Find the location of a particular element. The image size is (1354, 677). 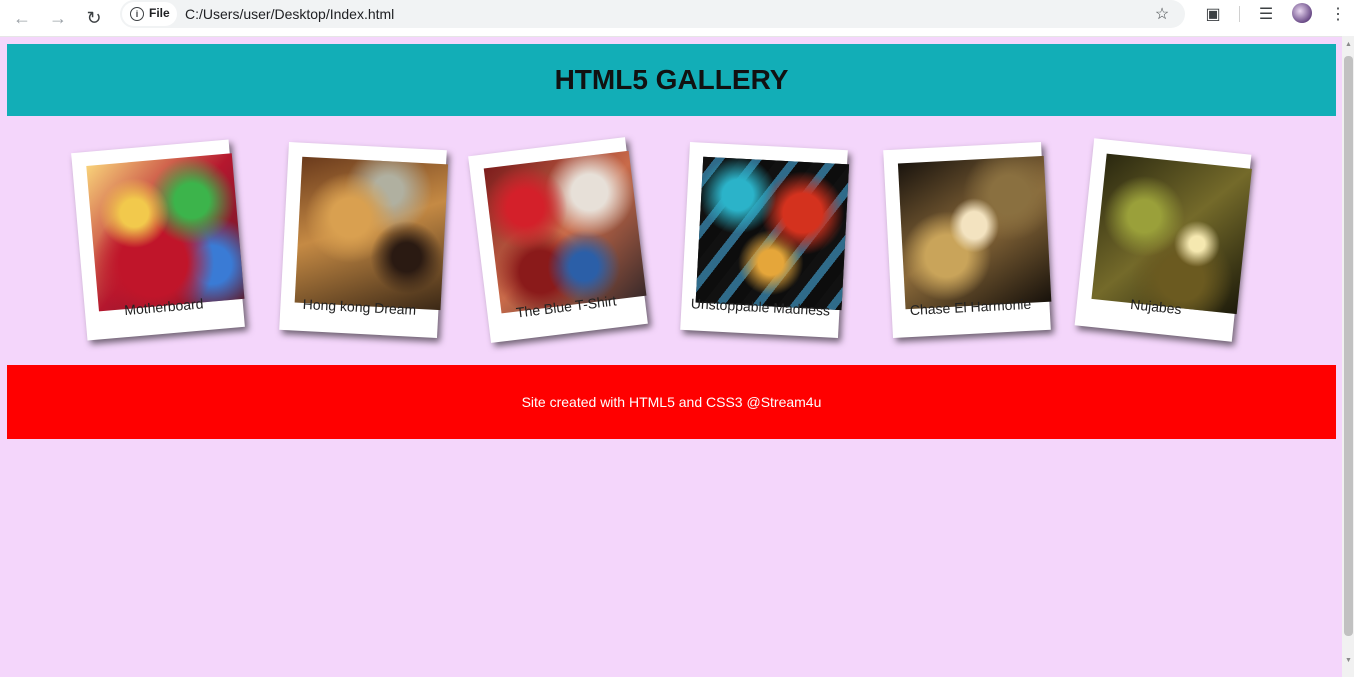

gallery-item-the-blue-t-shirt: The Blue T-Shirt is located at coordinates (558, 240).